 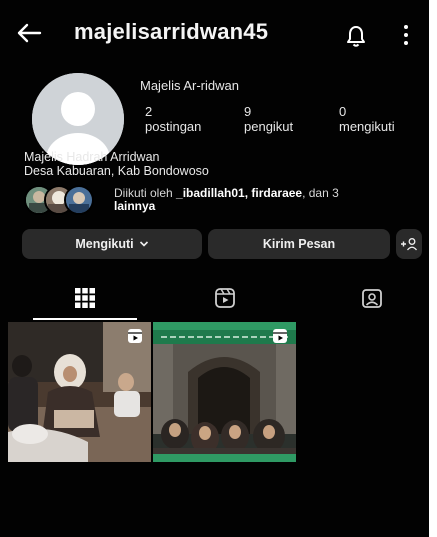 What do you see at coordinates (171, 31) in the screenshot?
I see `profile-username: majelisarridwan45` at bounding box center [171, 31].